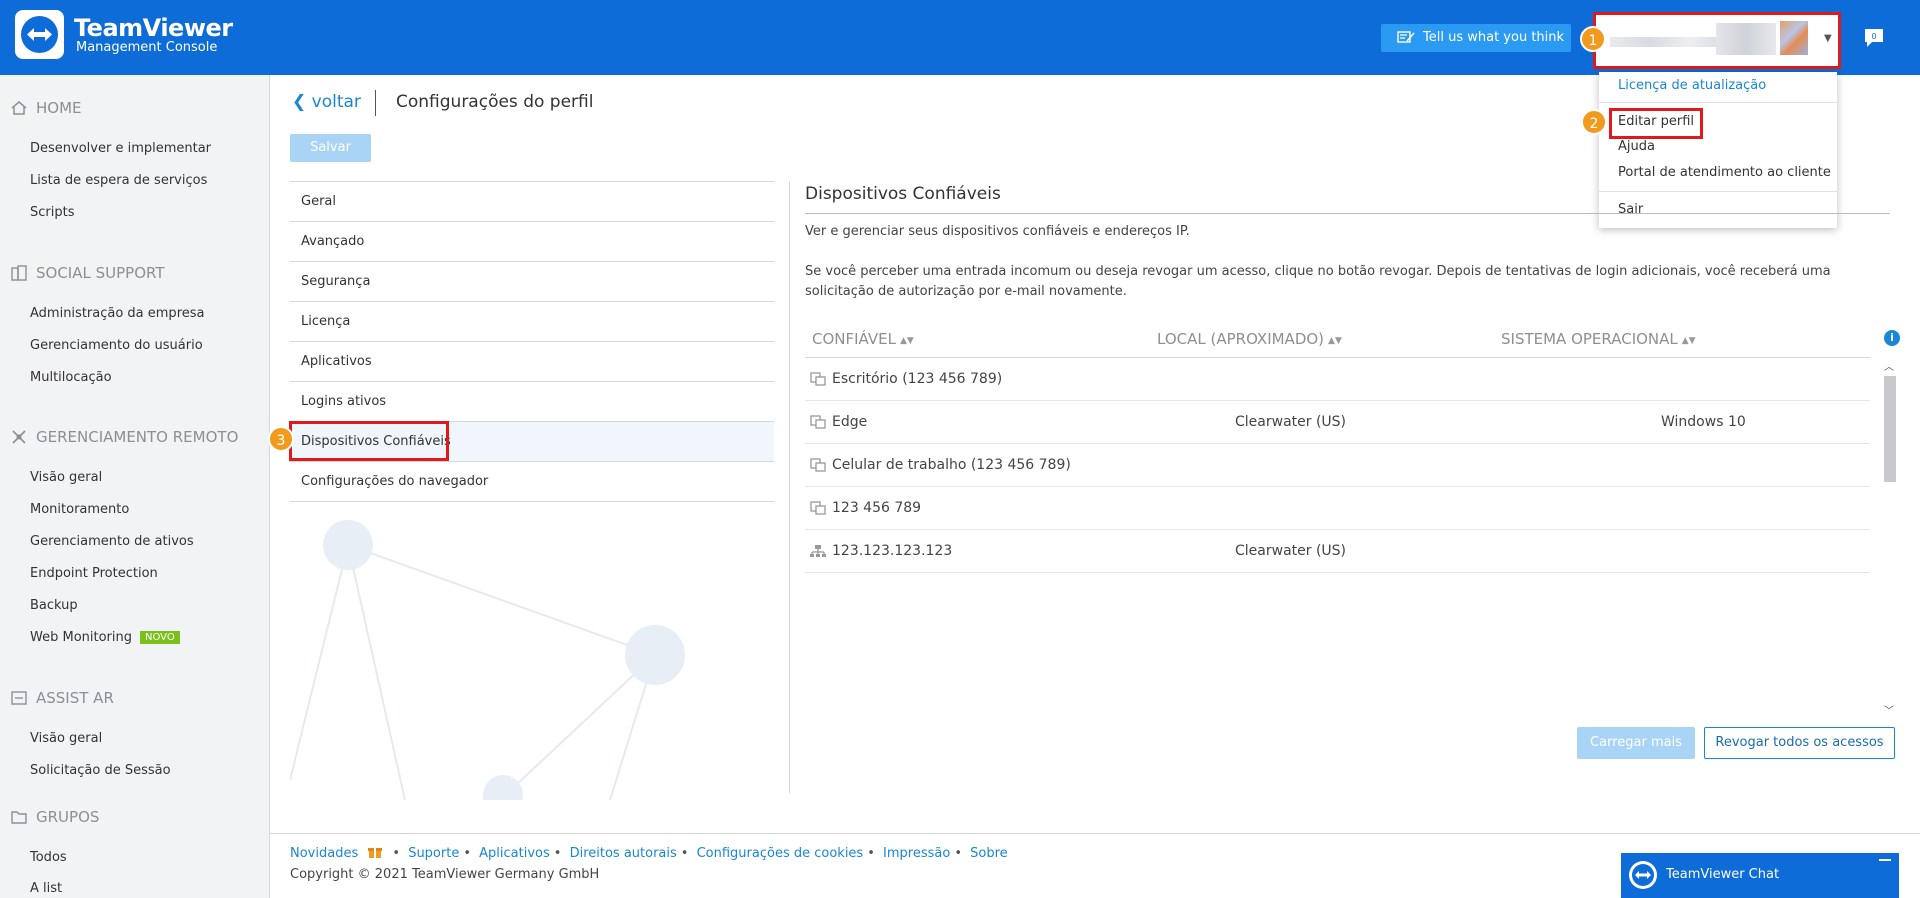  Describe the element at coordinates (1799, 743) in the screenshot. I see `revoke-all-button: Revogar todos os acessos` at that location.